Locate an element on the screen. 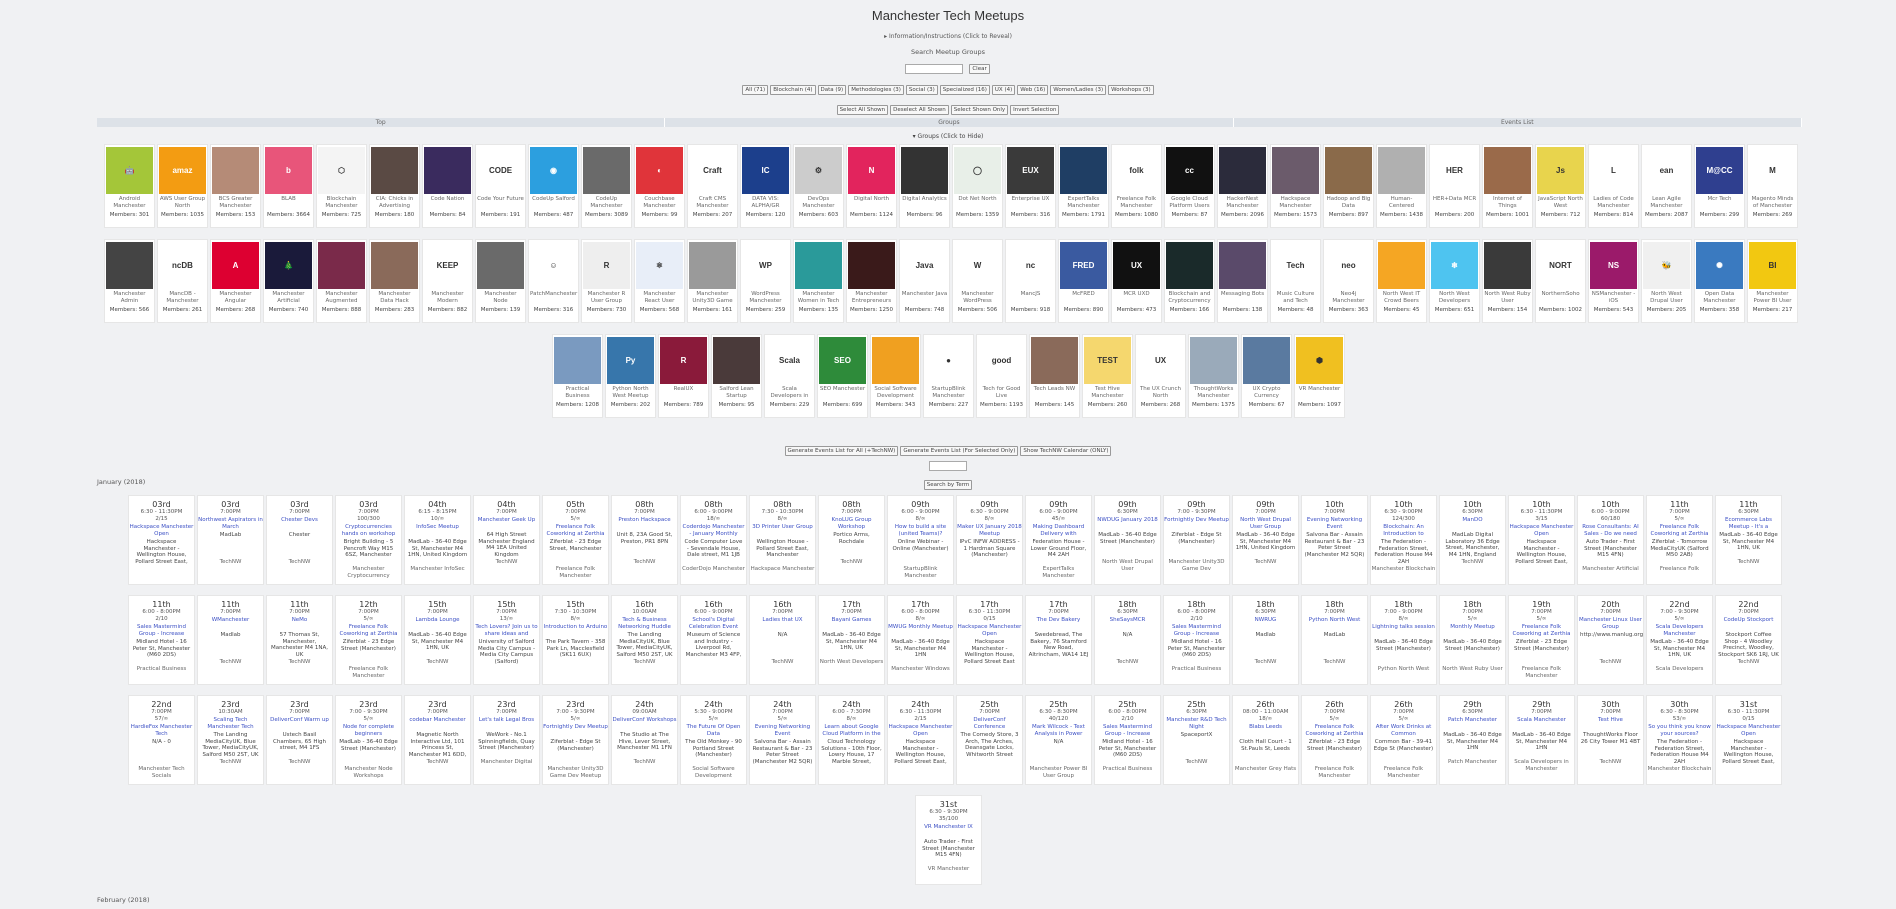 Image resolution: width=1896 pixels, height=909 pixels. event-title-link: VR Manchester IX is located at coordinates (948, 830).